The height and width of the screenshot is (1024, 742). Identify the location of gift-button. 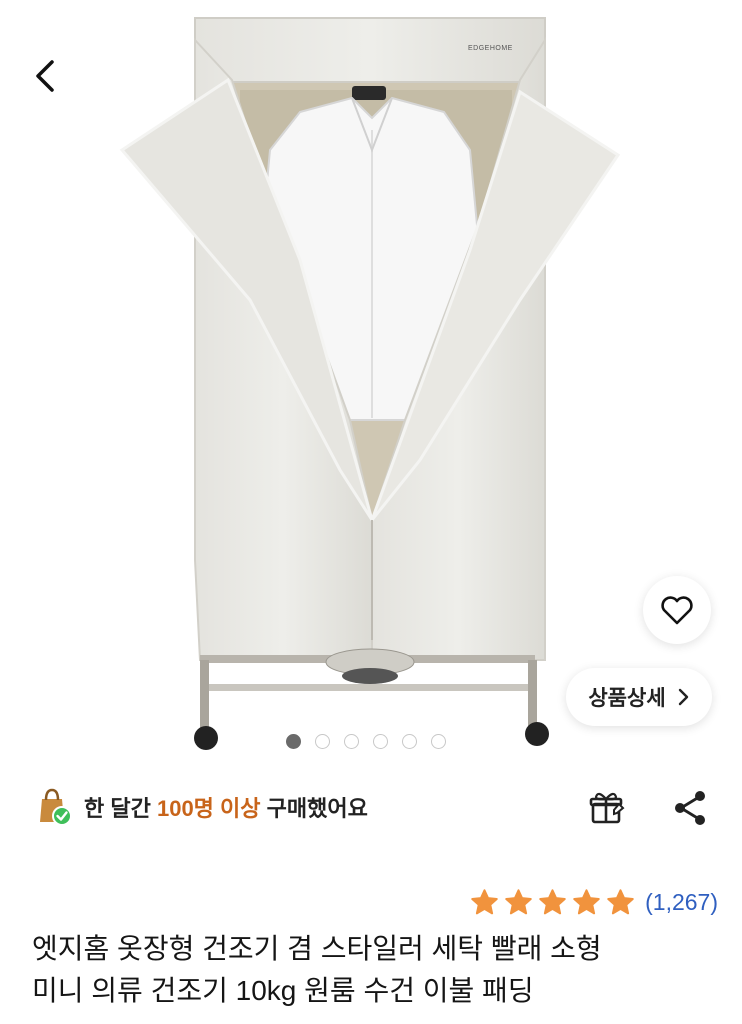
(606, 808).